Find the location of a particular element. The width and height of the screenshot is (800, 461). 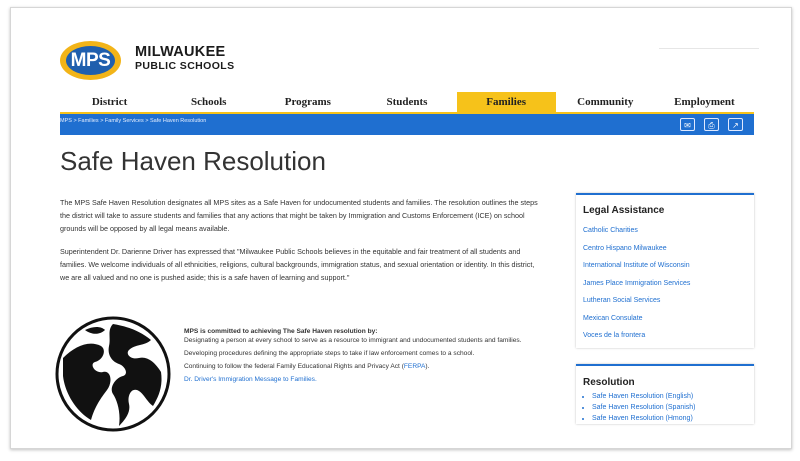

nav-item-students: Students is located at coordinates (406, 102).